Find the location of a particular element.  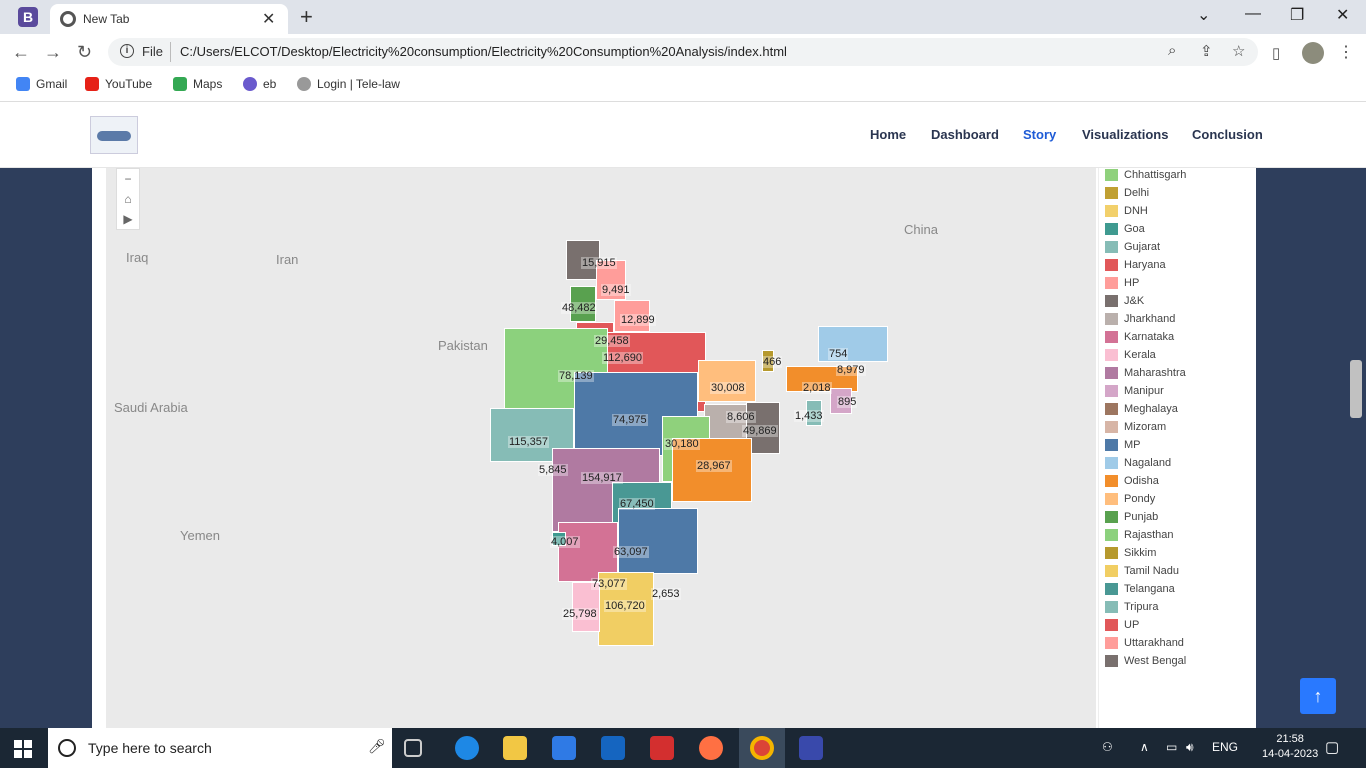

legend-item: Karnataka is located at coordinates (1139, 337).